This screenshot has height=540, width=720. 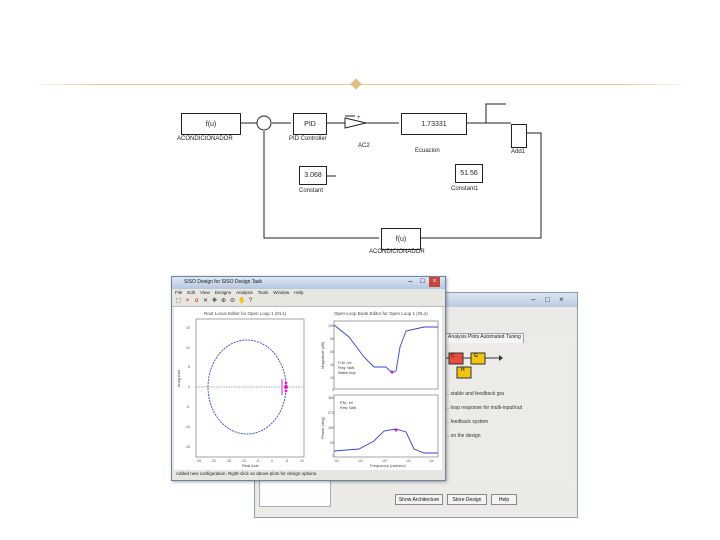 I want to click on menu-designs: Designs, so click(x=223, y=292).